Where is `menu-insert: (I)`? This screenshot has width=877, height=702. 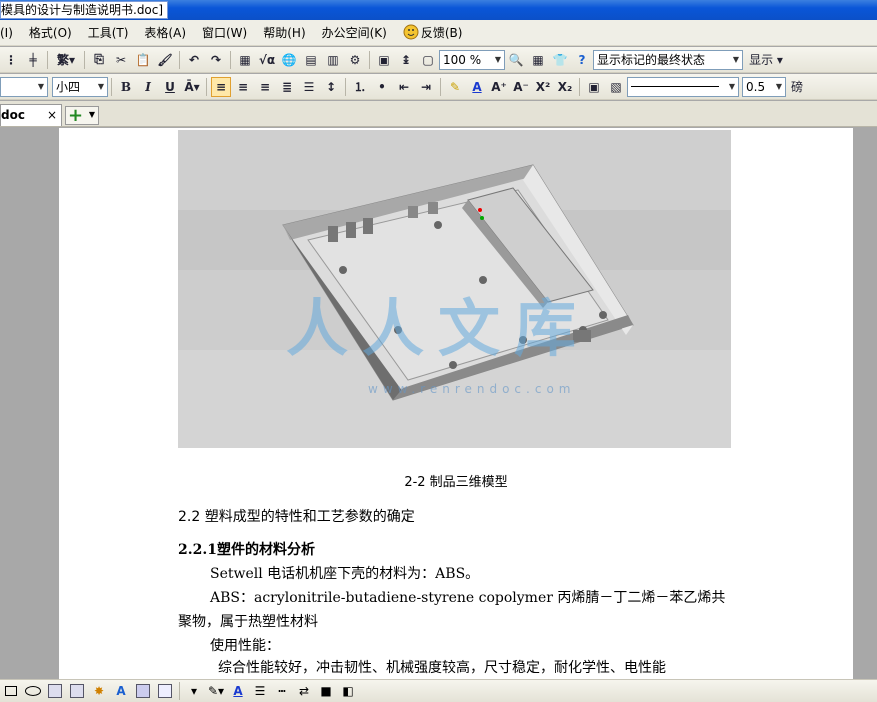 menu-insert: (I) is located at coordinates (10, 33).